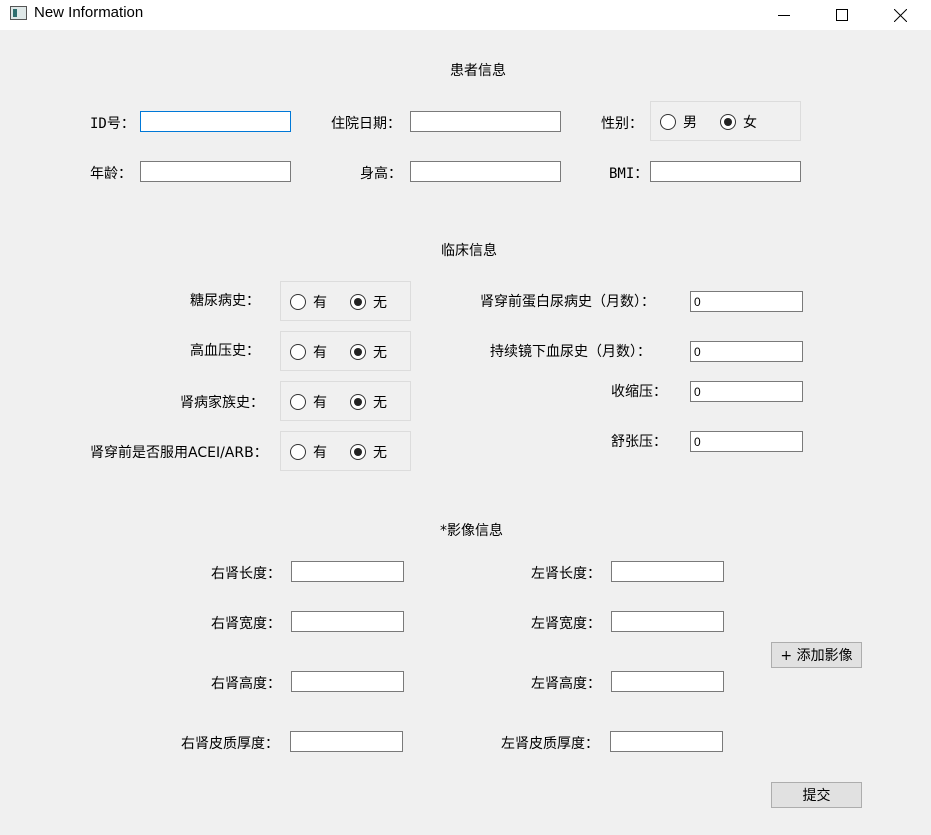 The height and width of the screenshot is (835, 931). I want to click on imaging-info-title: *影像信息, so click(471, 531).